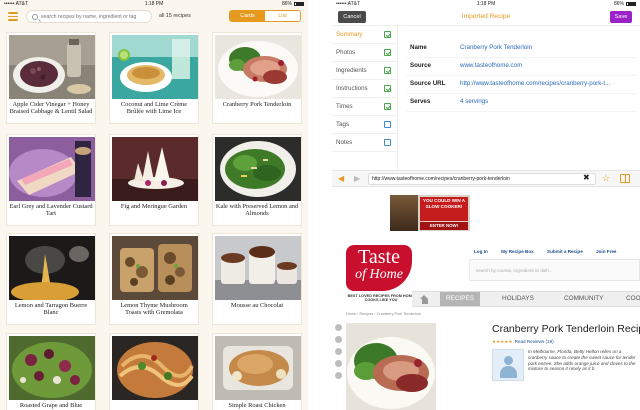  Describe the element at coordinates (257, 104) in the screenshot. I see `recipe-title: Cranberry Pork Tenderloin` at that location.